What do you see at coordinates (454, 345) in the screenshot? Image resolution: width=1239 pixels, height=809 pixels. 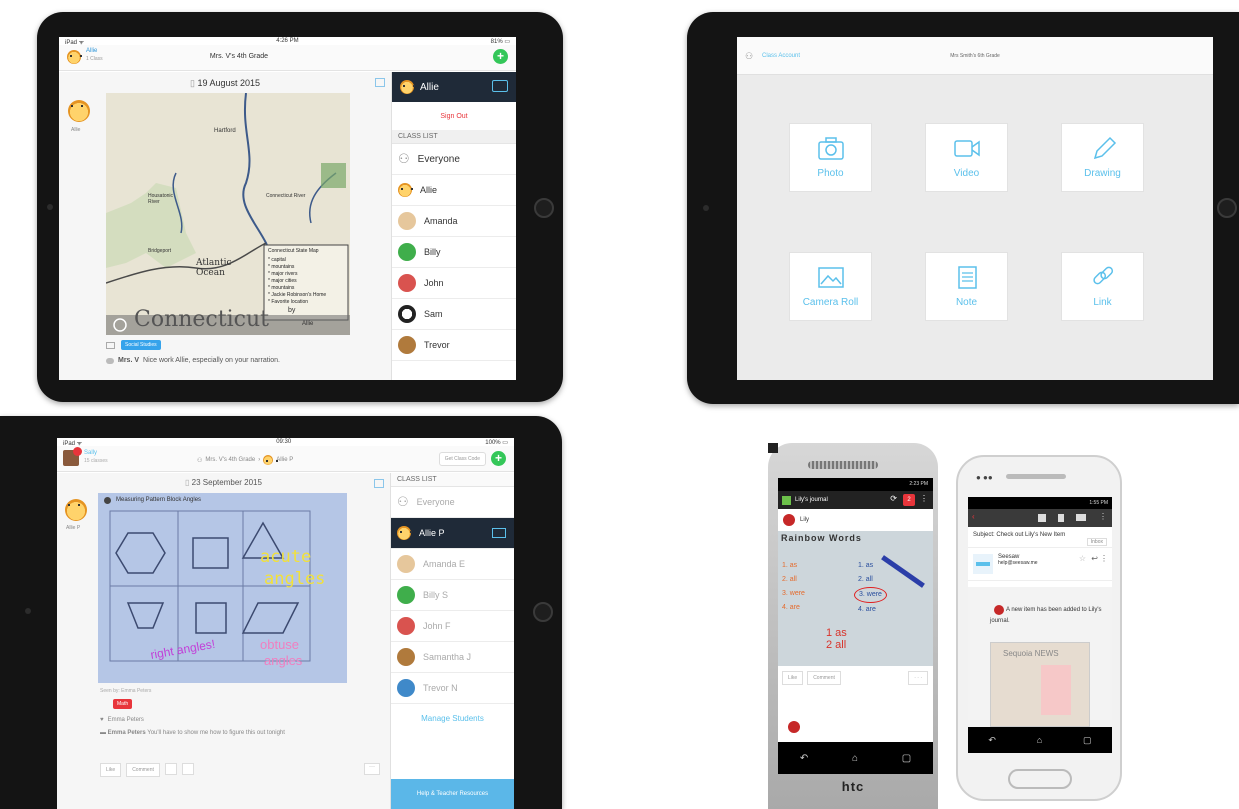 I see `sidebar-item-trevor: Trevor` at bounding box center [454, 345].